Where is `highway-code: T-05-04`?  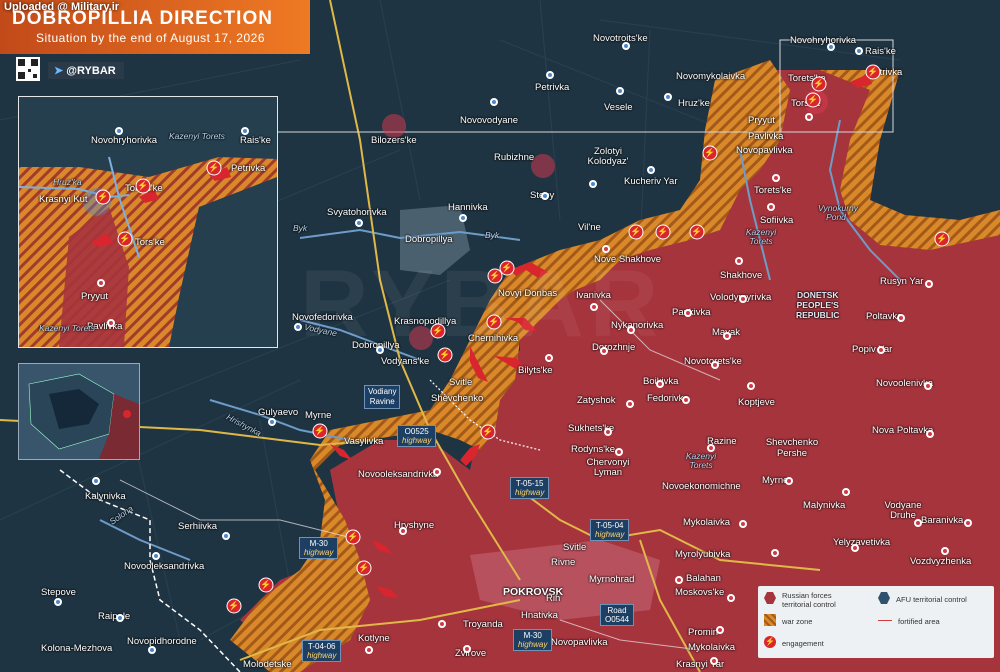
highway-code: T-05-04 is located at coordinates (609, 525).